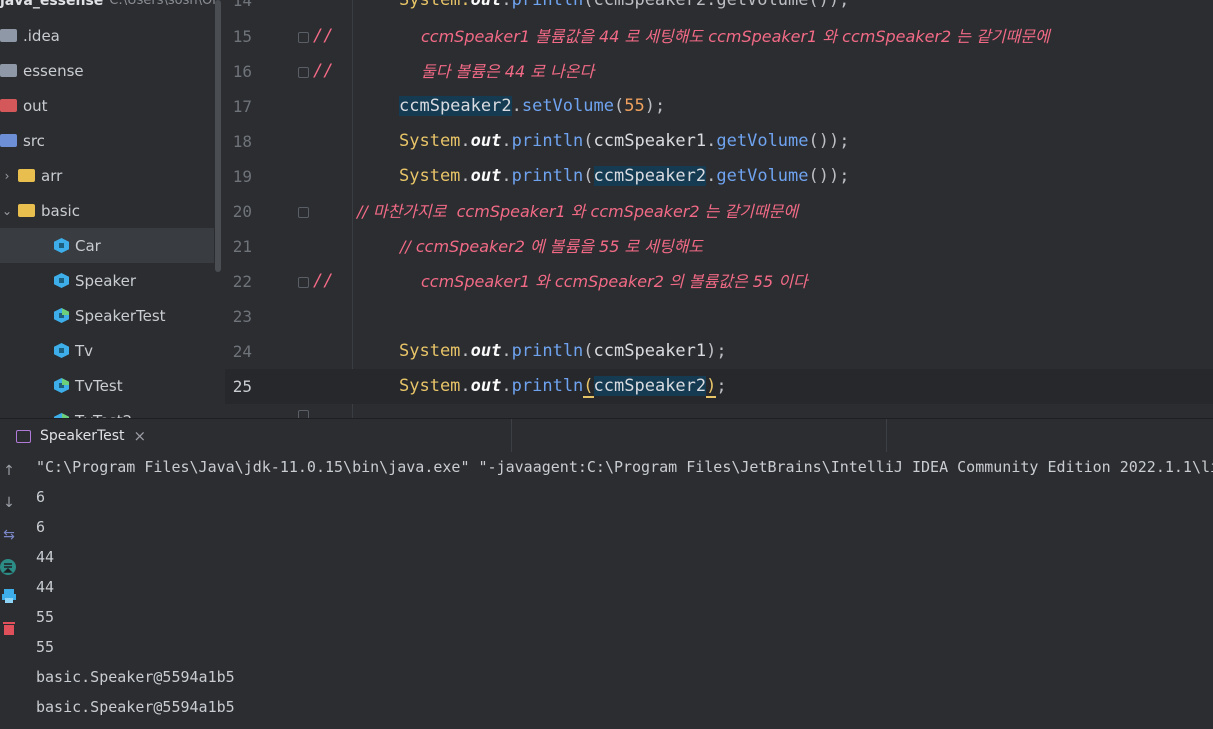 This screenshot has height=729, width=1213. I want to click on line-number: 16, so click(242, 71).